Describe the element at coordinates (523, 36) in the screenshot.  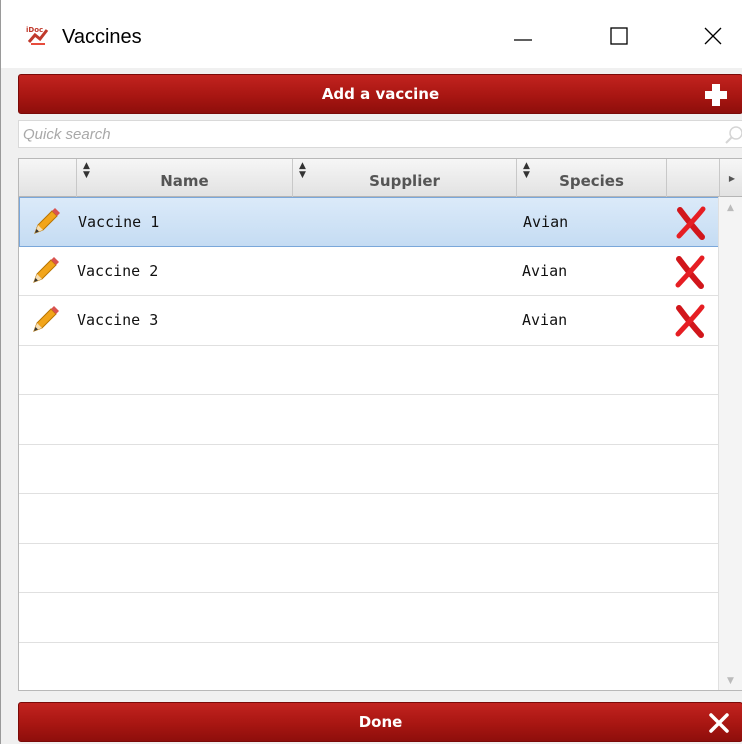
I see `minimize-button` at that location.